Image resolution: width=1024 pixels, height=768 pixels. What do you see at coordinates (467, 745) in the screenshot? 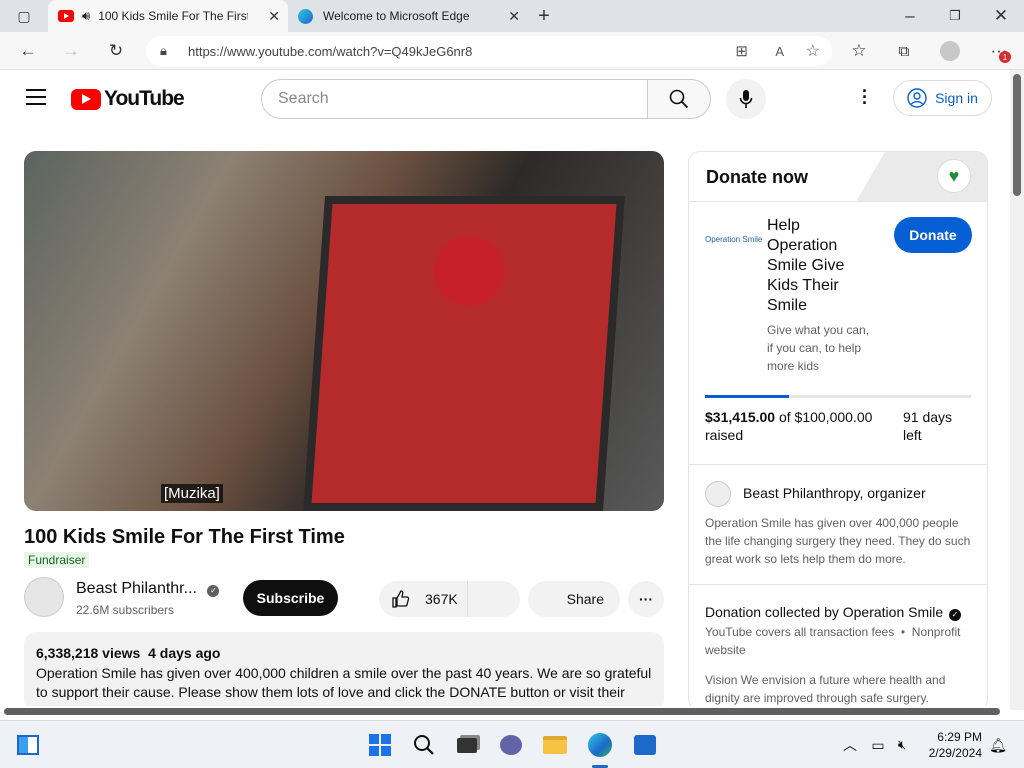
I see `task-view-icon` at bounding box center [467, 745].